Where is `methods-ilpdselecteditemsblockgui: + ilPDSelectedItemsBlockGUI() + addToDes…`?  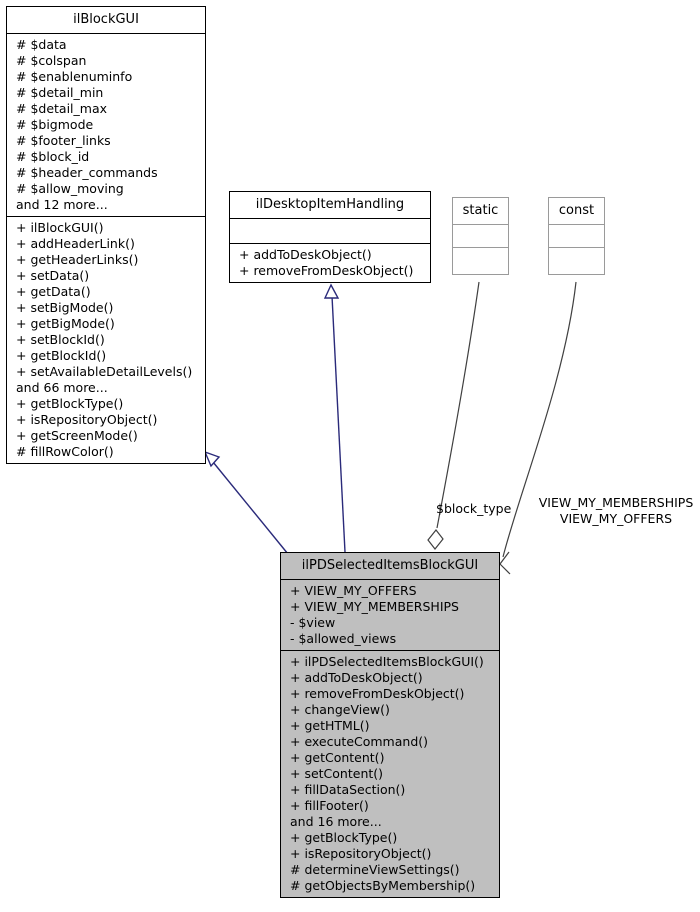 methods-ilpdselecteditemsblockgui: + ilPDSelectedItemsBlockGUI() + addToDes… is located at coordinates (390, 774).